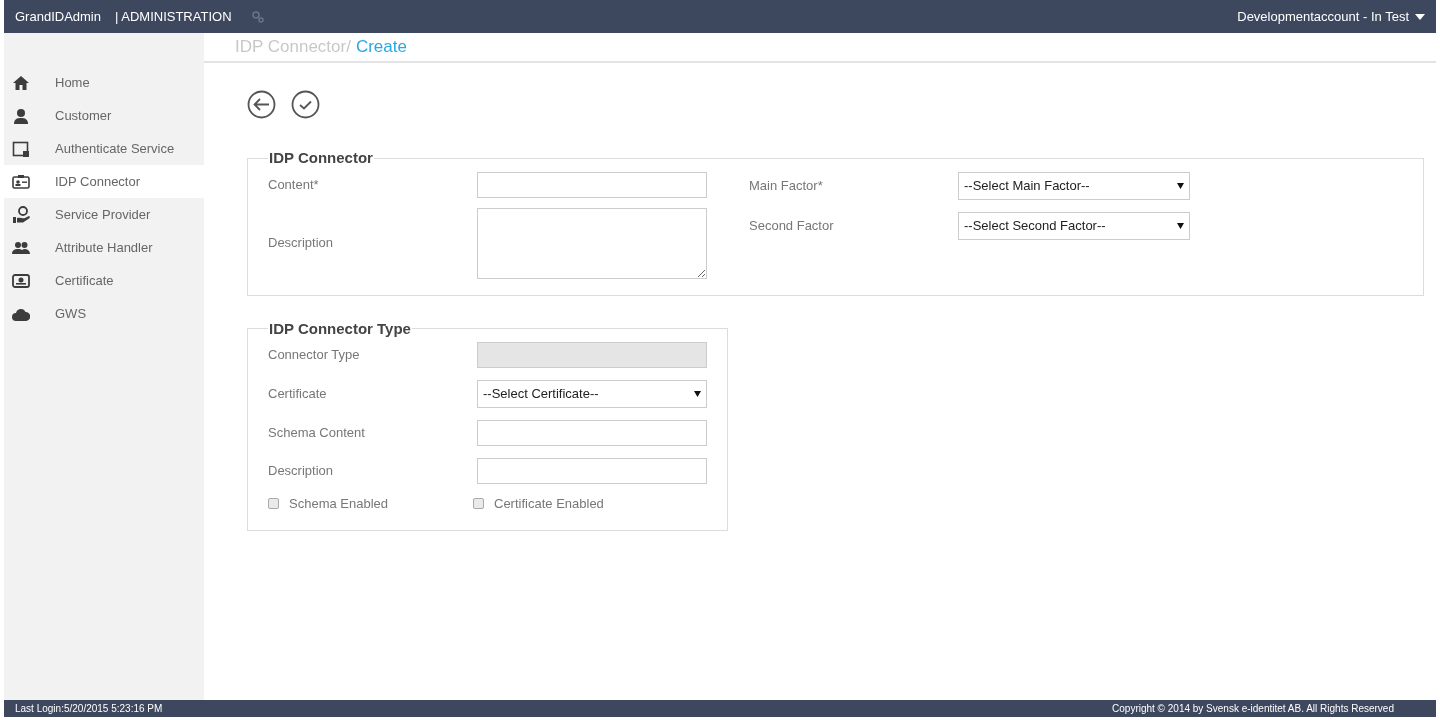 The width and height of the screenshot is (1440, 720). Describe the element at coordinates (786, 185) in the screenshot. I see `field-label: Main Factor*` at that location.